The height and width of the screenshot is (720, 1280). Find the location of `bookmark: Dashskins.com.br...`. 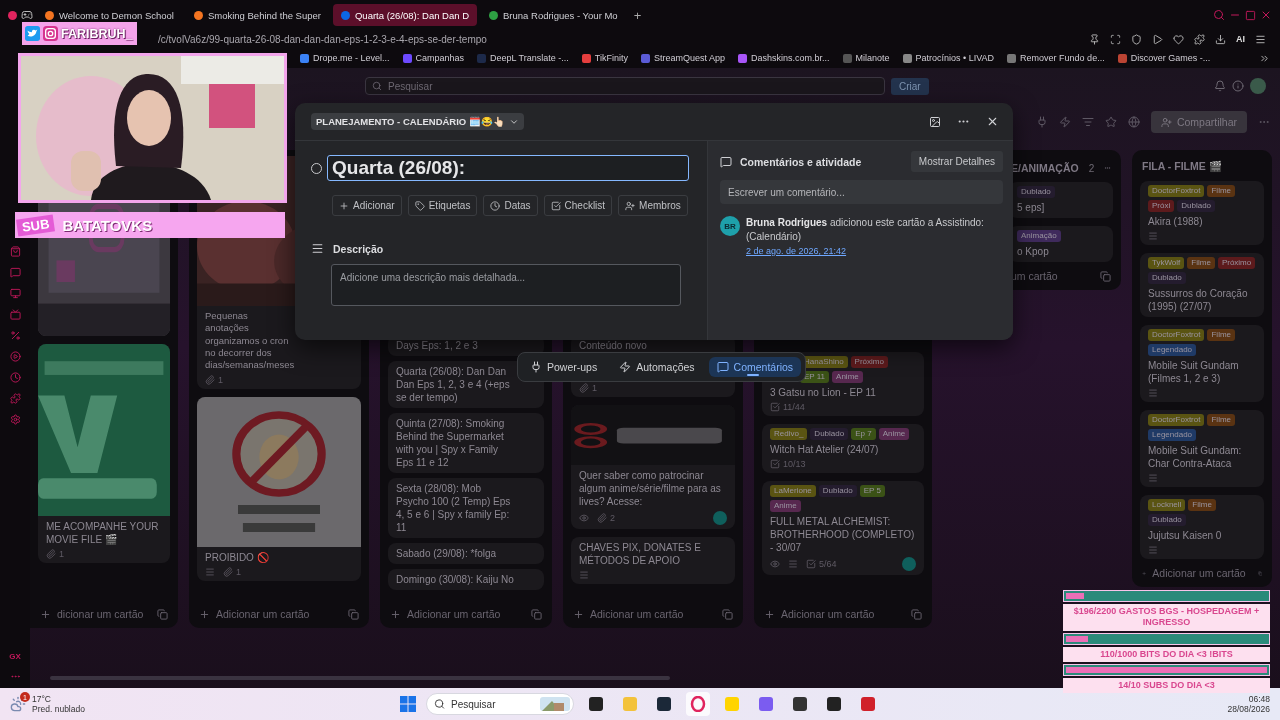

bookmark: Dashskins.com.br... is located at coordinates (784, 58).